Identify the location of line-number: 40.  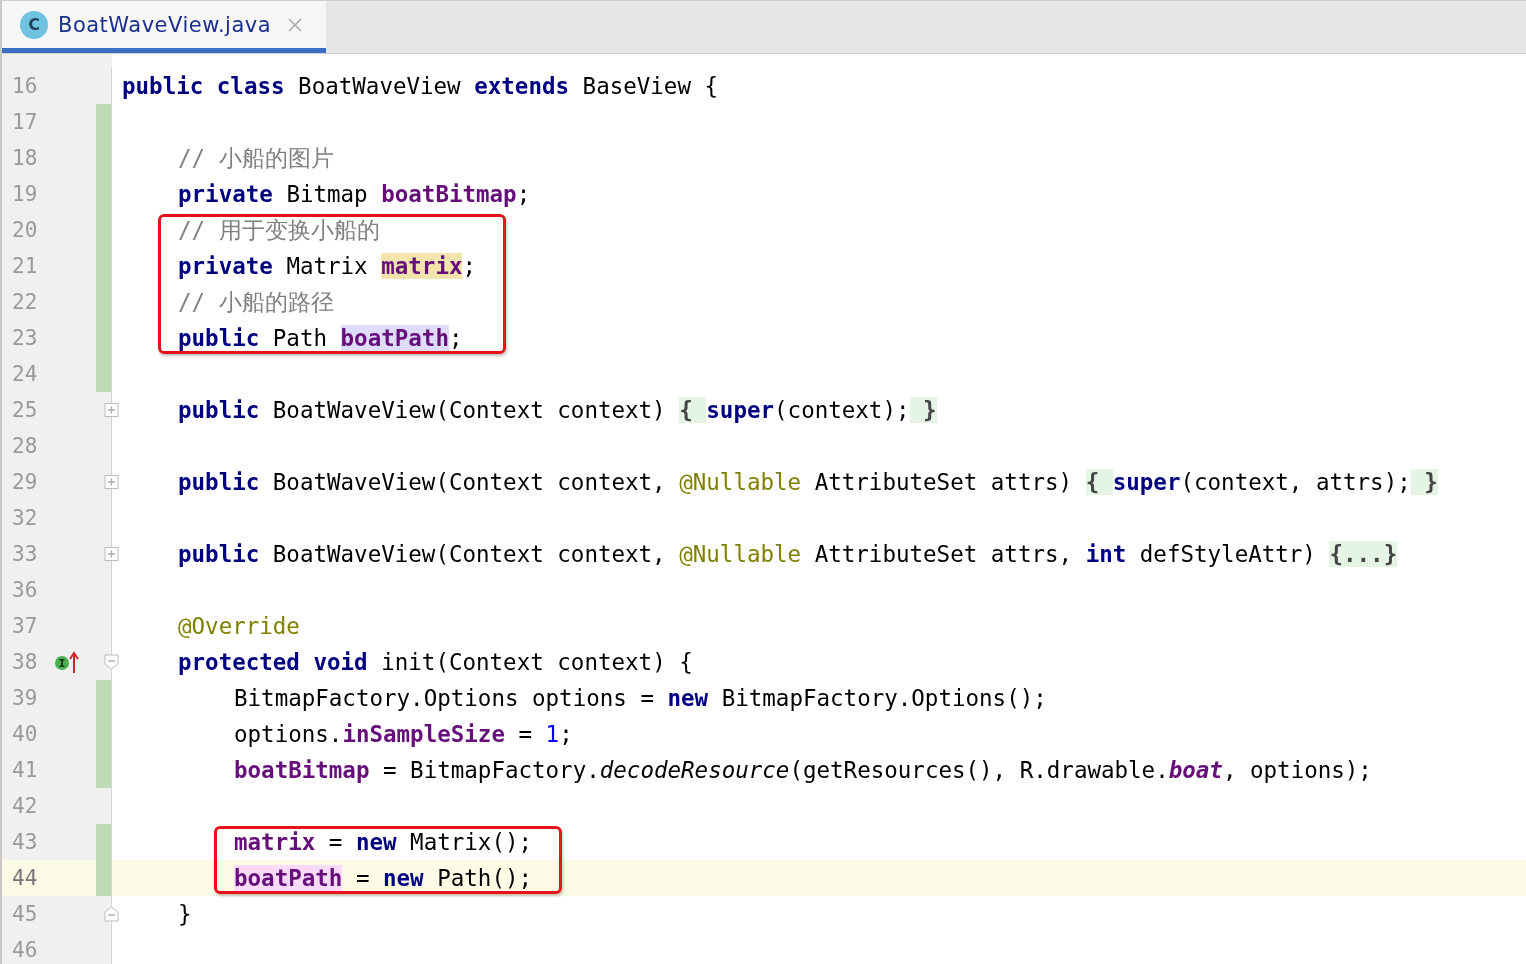
(25, 734).